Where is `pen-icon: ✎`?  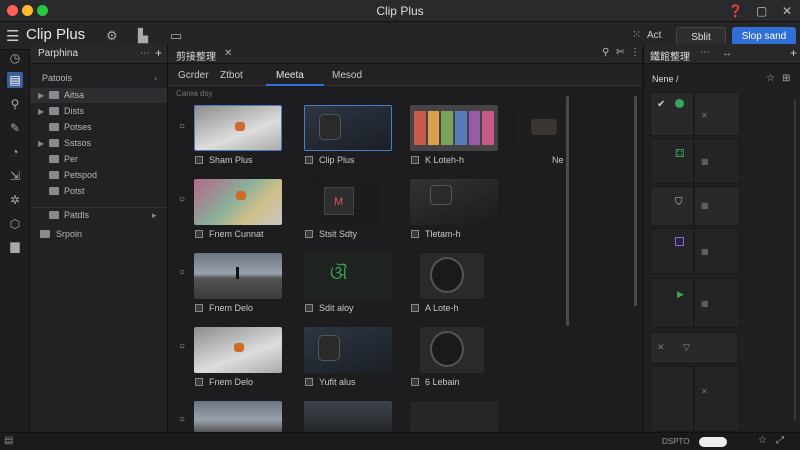 pen-icon: ✎ is located at coordinates (15, 128).